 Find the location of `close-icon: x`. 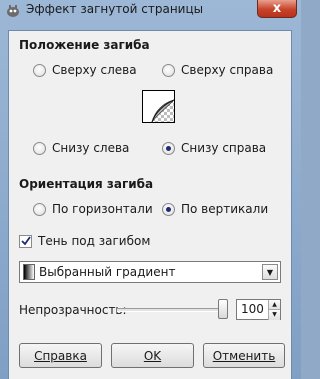

close-icon: x is located at coordinates (277, 8).